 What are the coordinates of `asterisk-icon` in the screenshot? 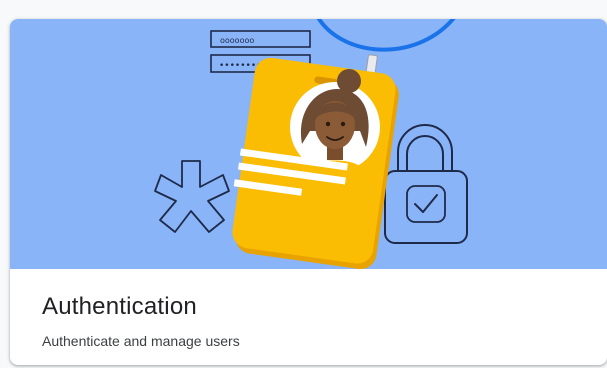 It's located at (192, 196).